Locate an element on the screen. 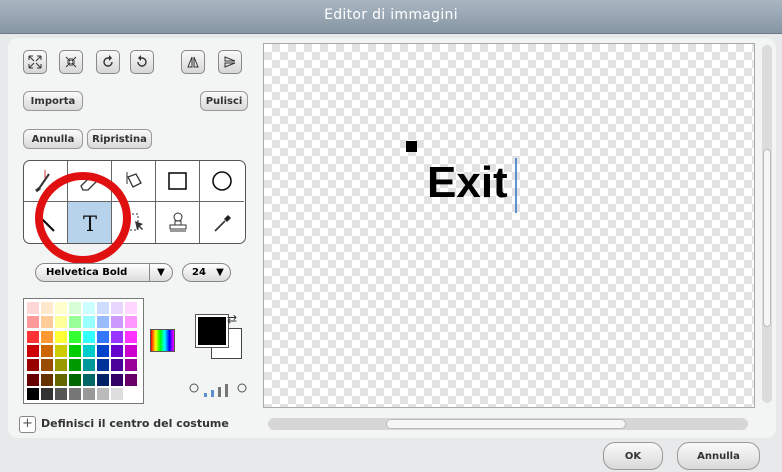  zoom-in-icon is located at coordinates (242, 388).